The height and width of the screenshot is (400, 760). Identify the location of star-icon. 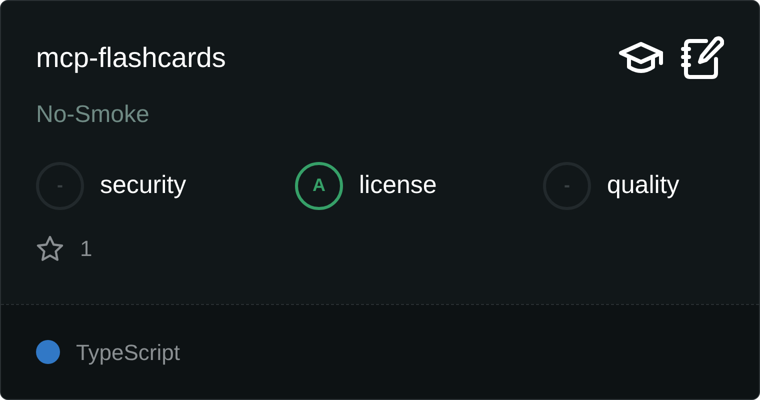
(50, 248).